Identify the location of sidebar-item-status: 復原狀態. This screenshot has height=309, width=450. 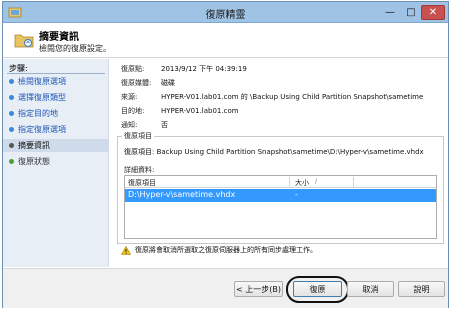
(56, 161).